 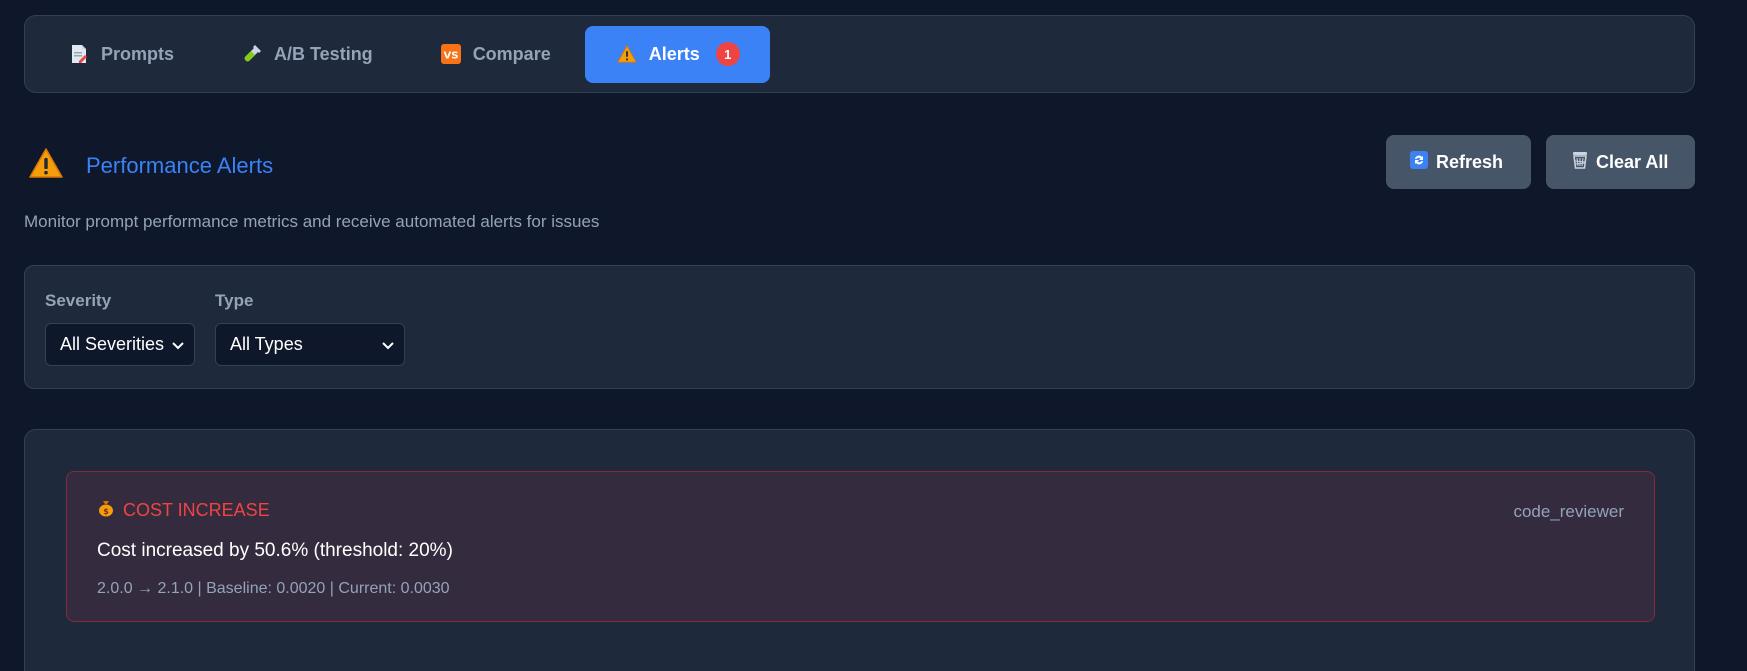 I want to click on tab-ab-testing-label: A/B Testing, so click(x=323, y=53).